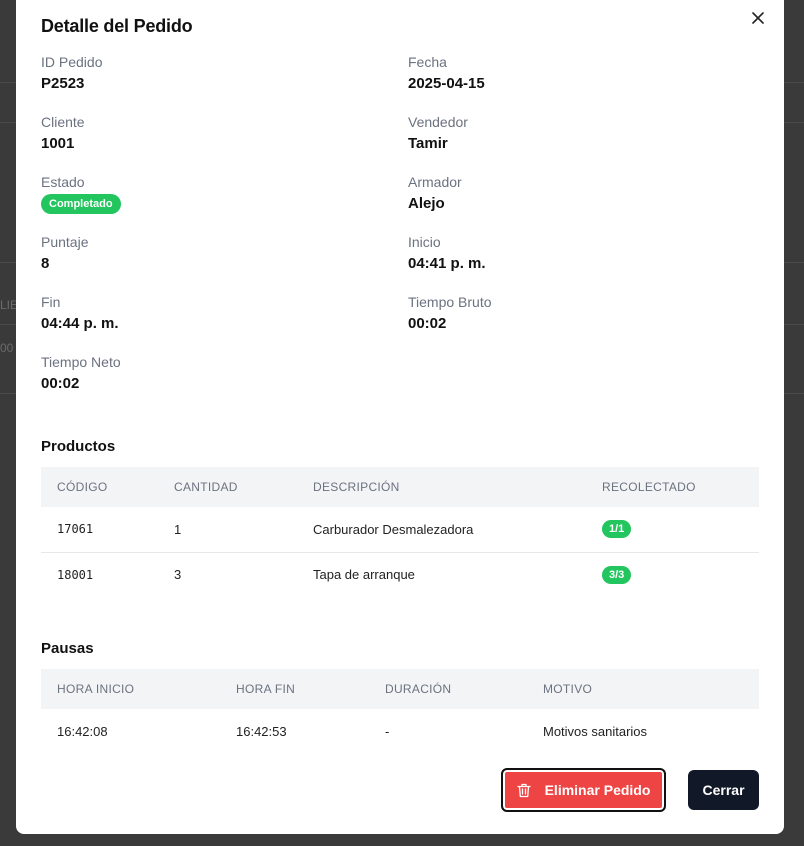 Image resolution: width=804 pixels, height=846 pixels. I want to click on products-section-title: Productos, so click(78, 446).